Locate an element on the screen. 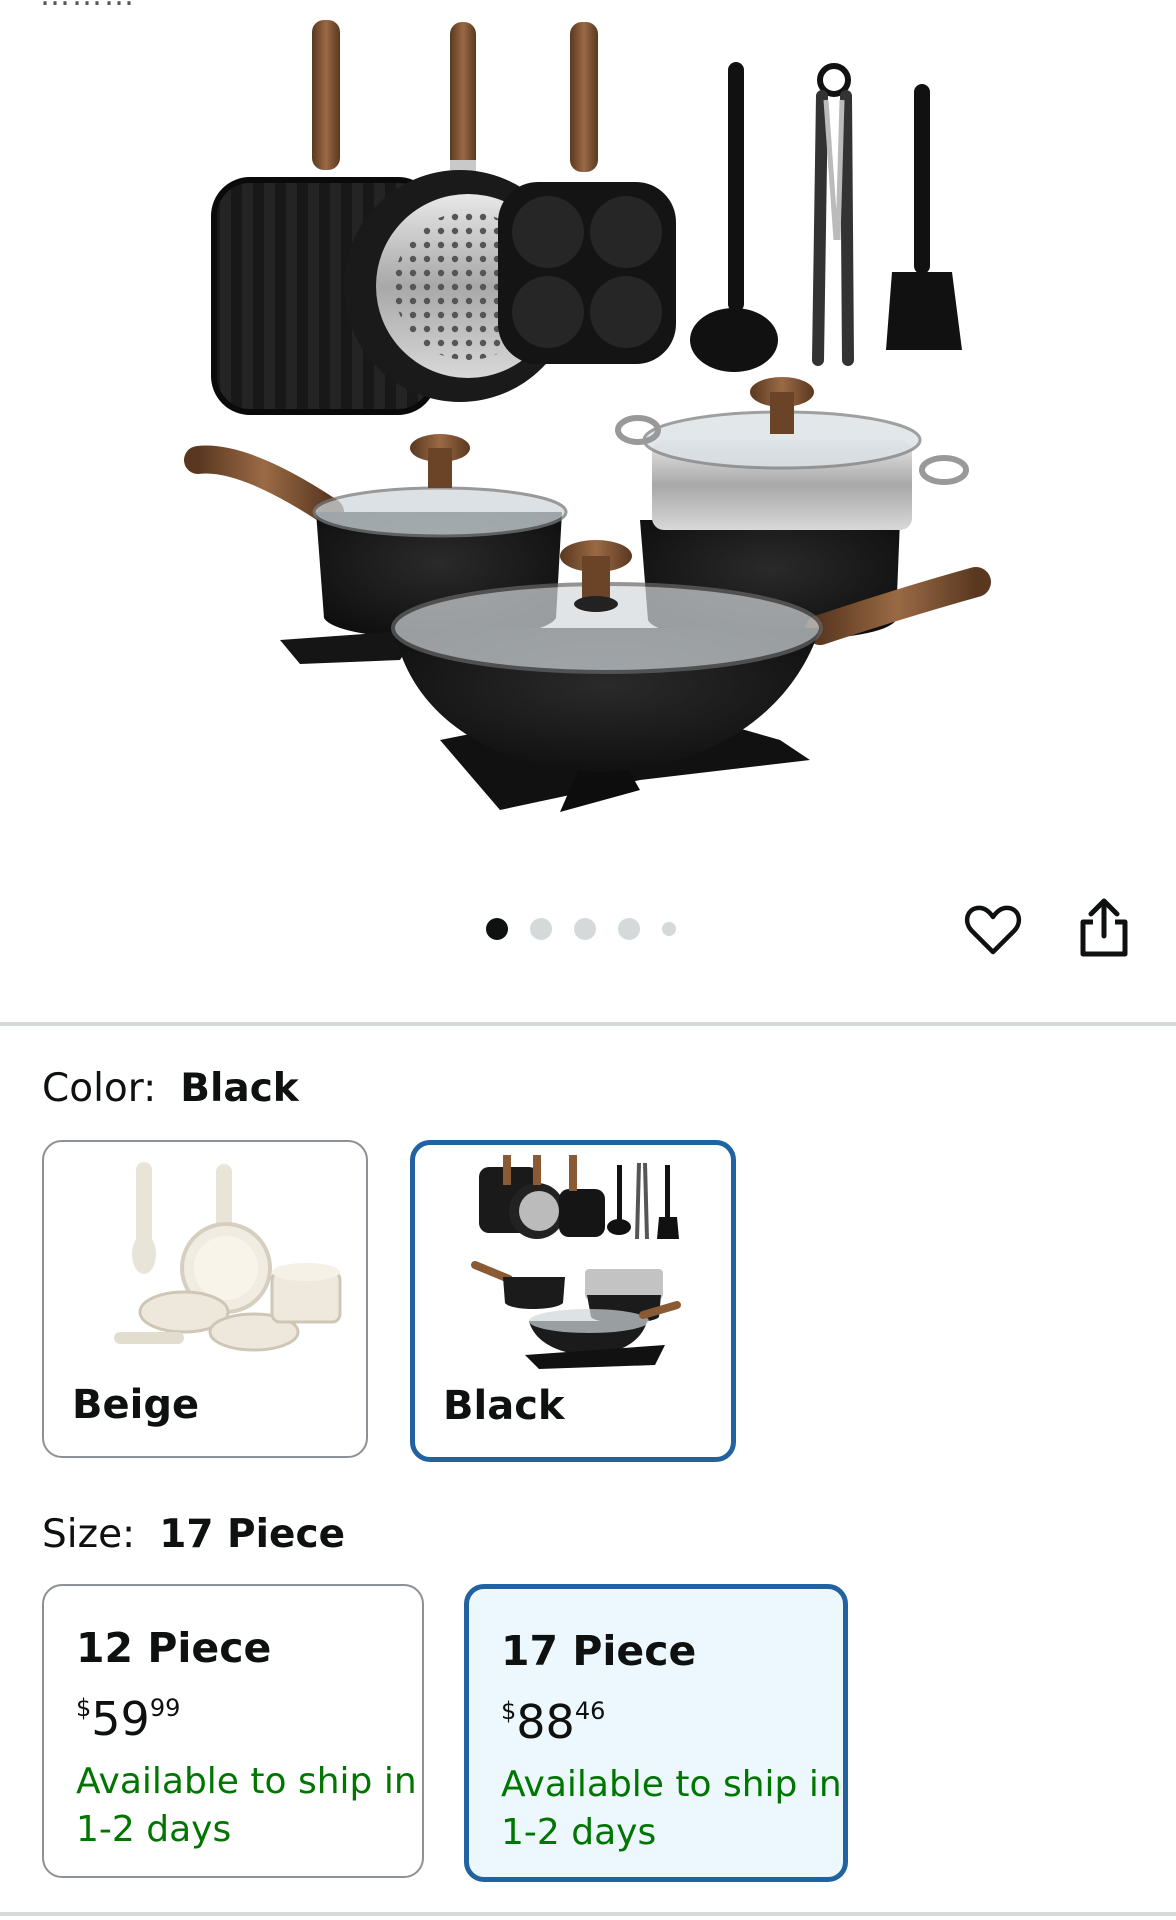  carousel-dot-active is located at coordinates (497, 929).